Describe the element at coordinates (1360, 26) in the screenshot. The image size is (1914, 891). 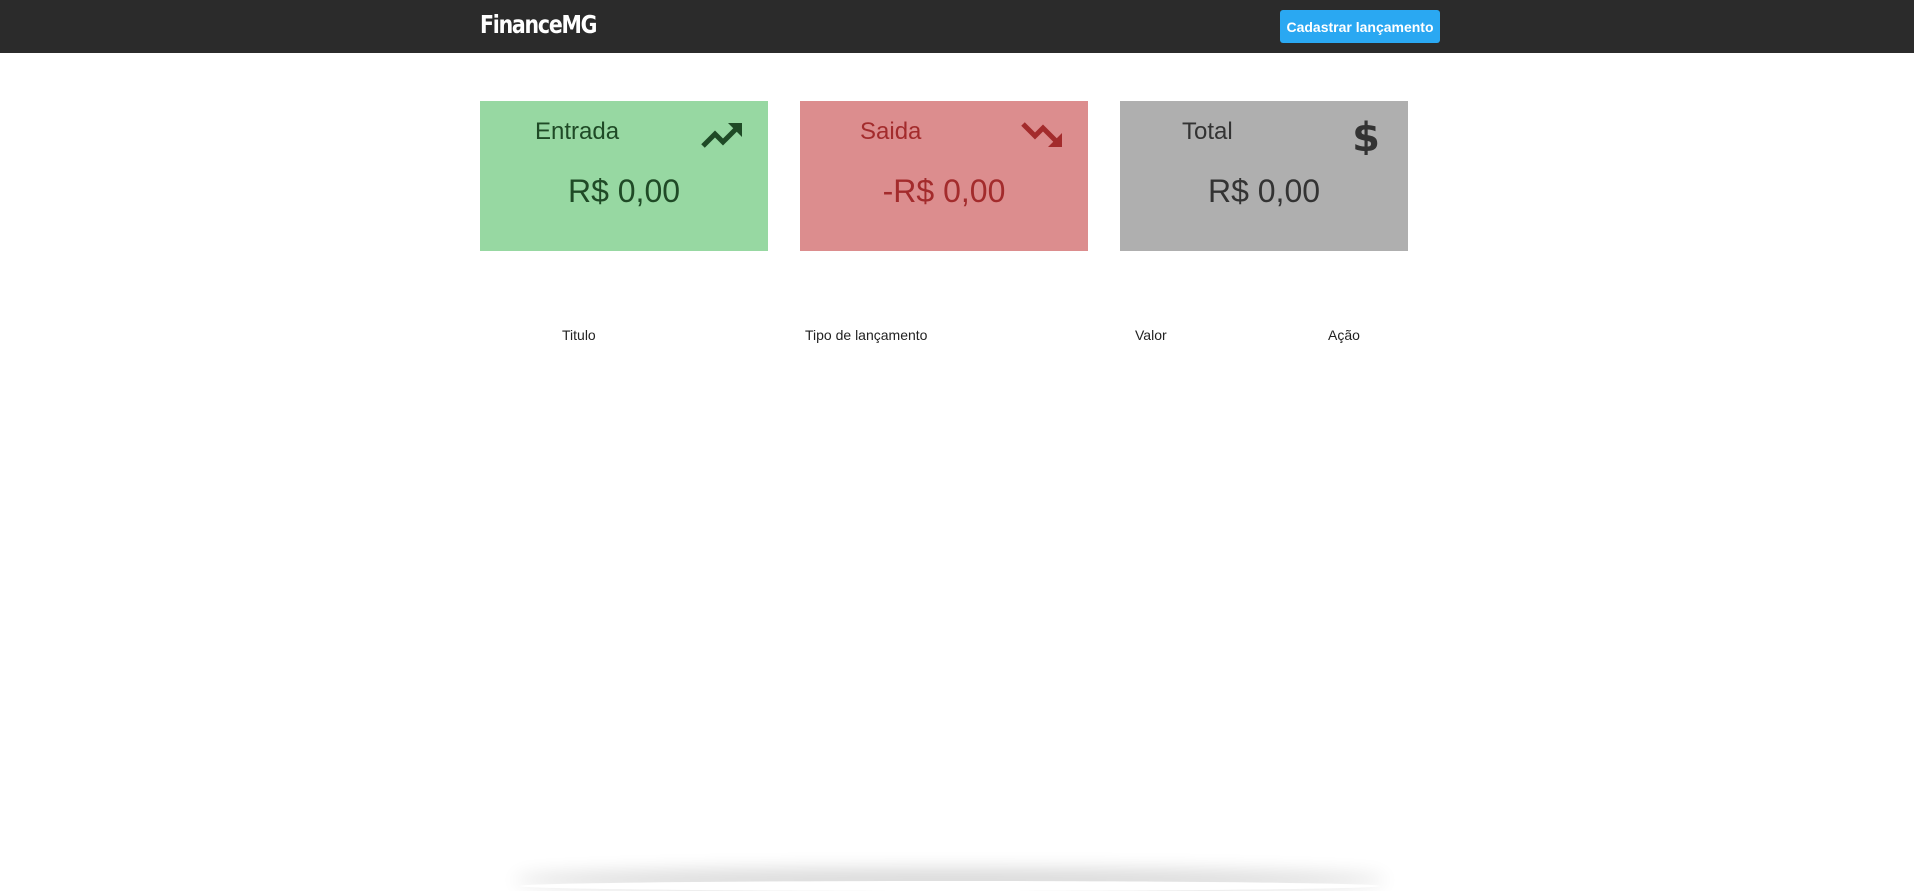
I see `add-entry-button: Cadastrar lançamento` at that location.